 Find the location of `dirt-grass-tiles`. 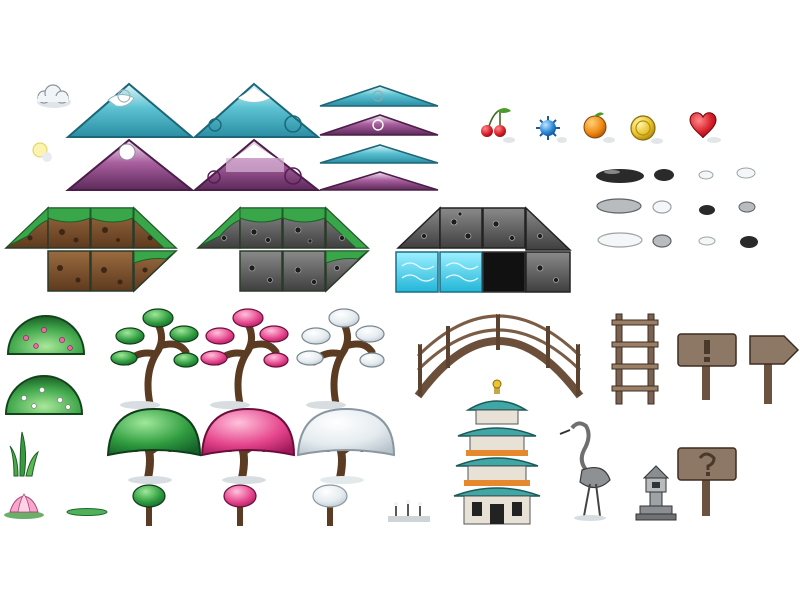

dirt-grass-tiles is located at coordinates (91, 249).